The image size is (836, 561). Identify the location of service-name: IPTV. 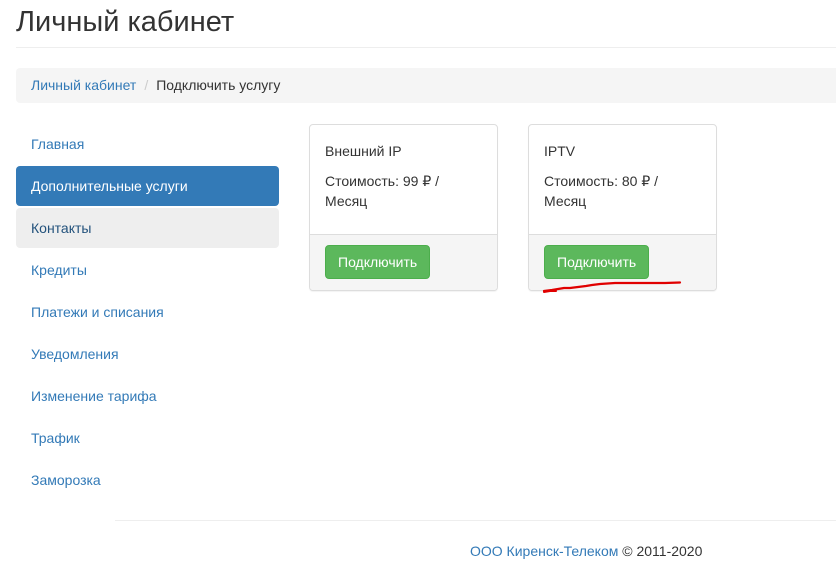
(560, 151).